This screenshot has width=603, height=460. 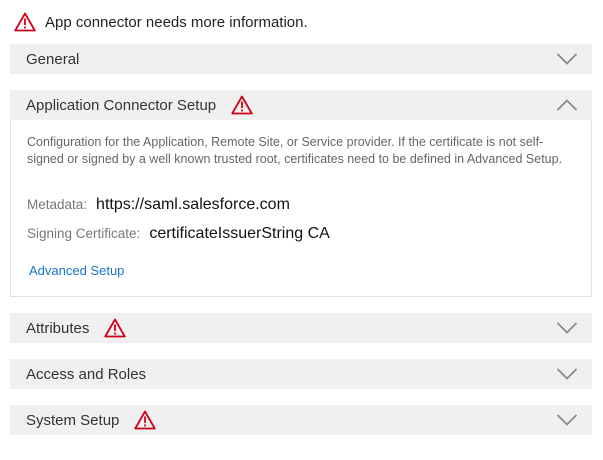 I want to click on section-system-setup-header: System Setup, so click(x=301, y=420).